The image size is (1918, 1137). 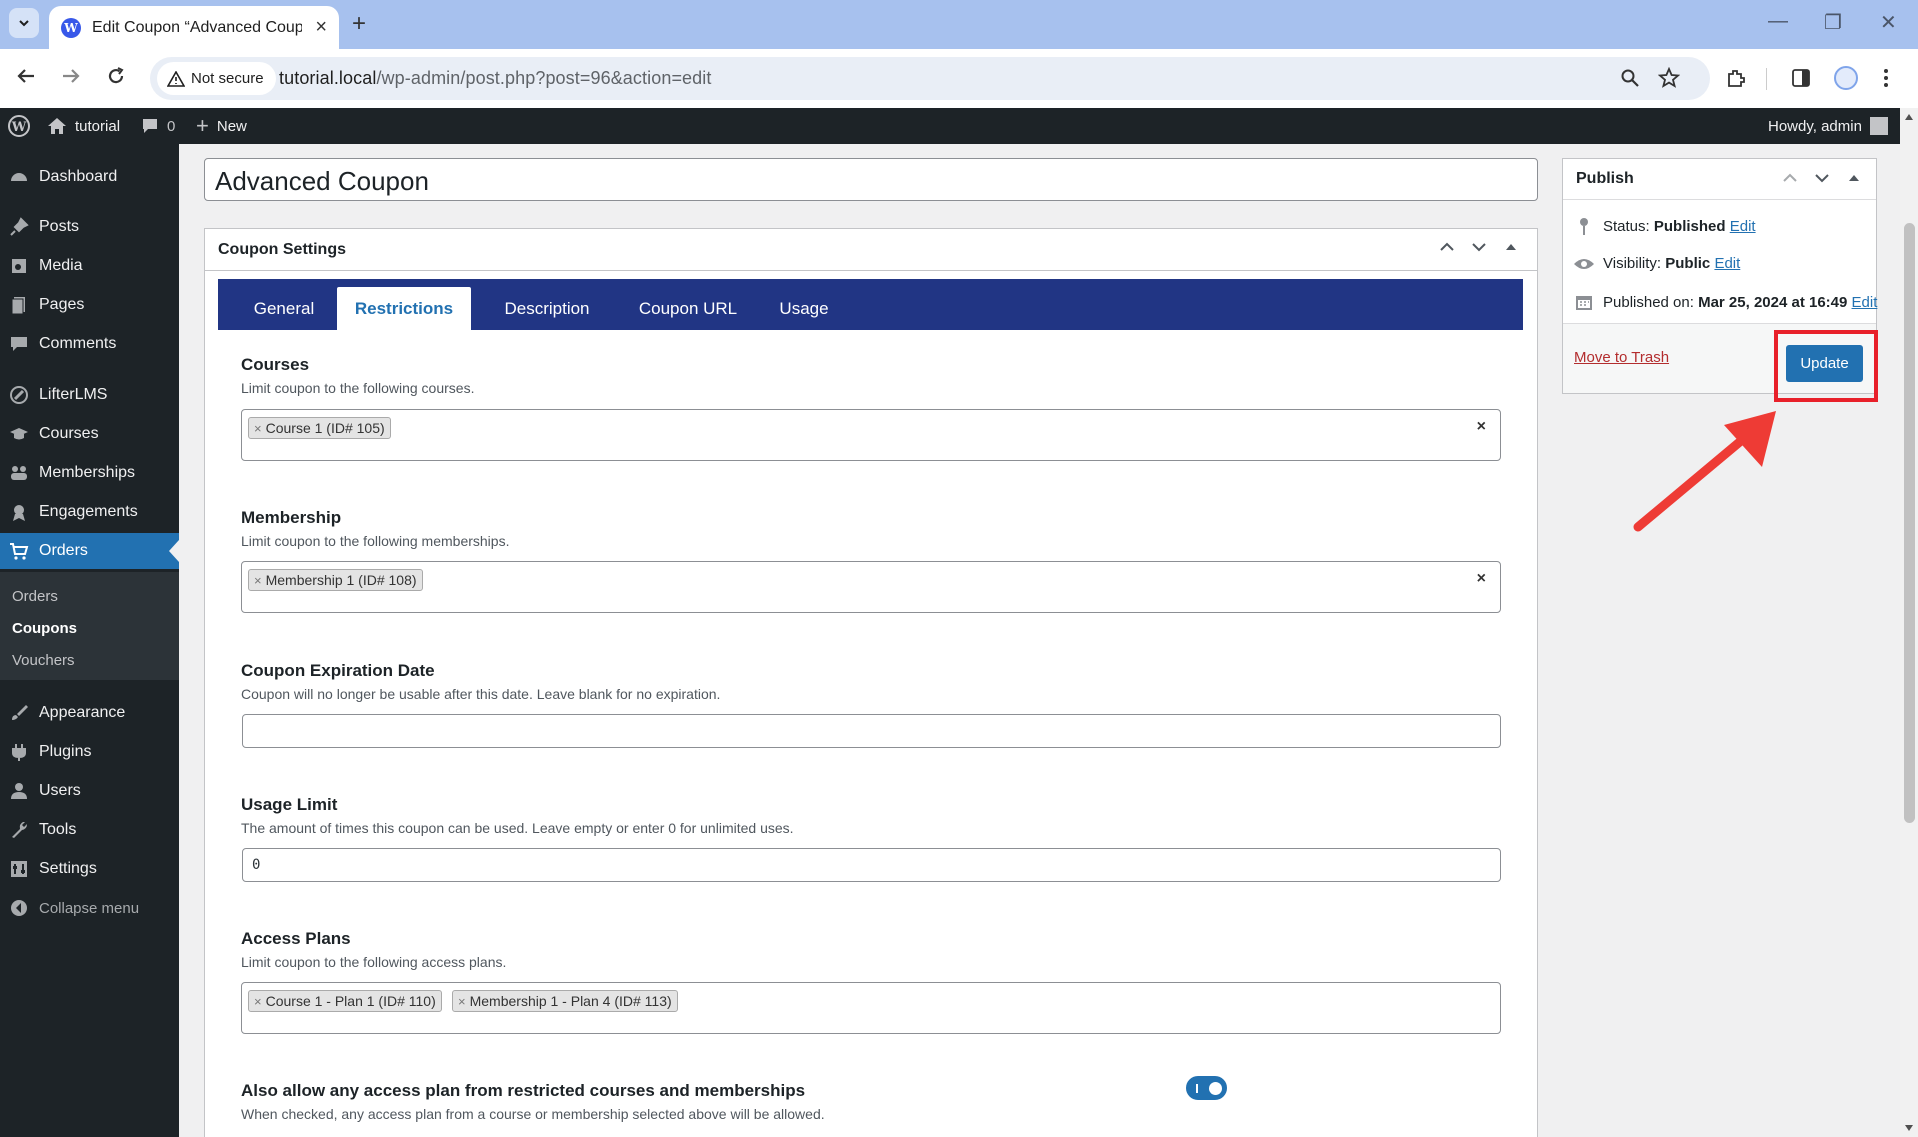 What do you see at coordinates (19, 551) in the screenshot?
I see `cart-icon` at bounding box center [19, 551].